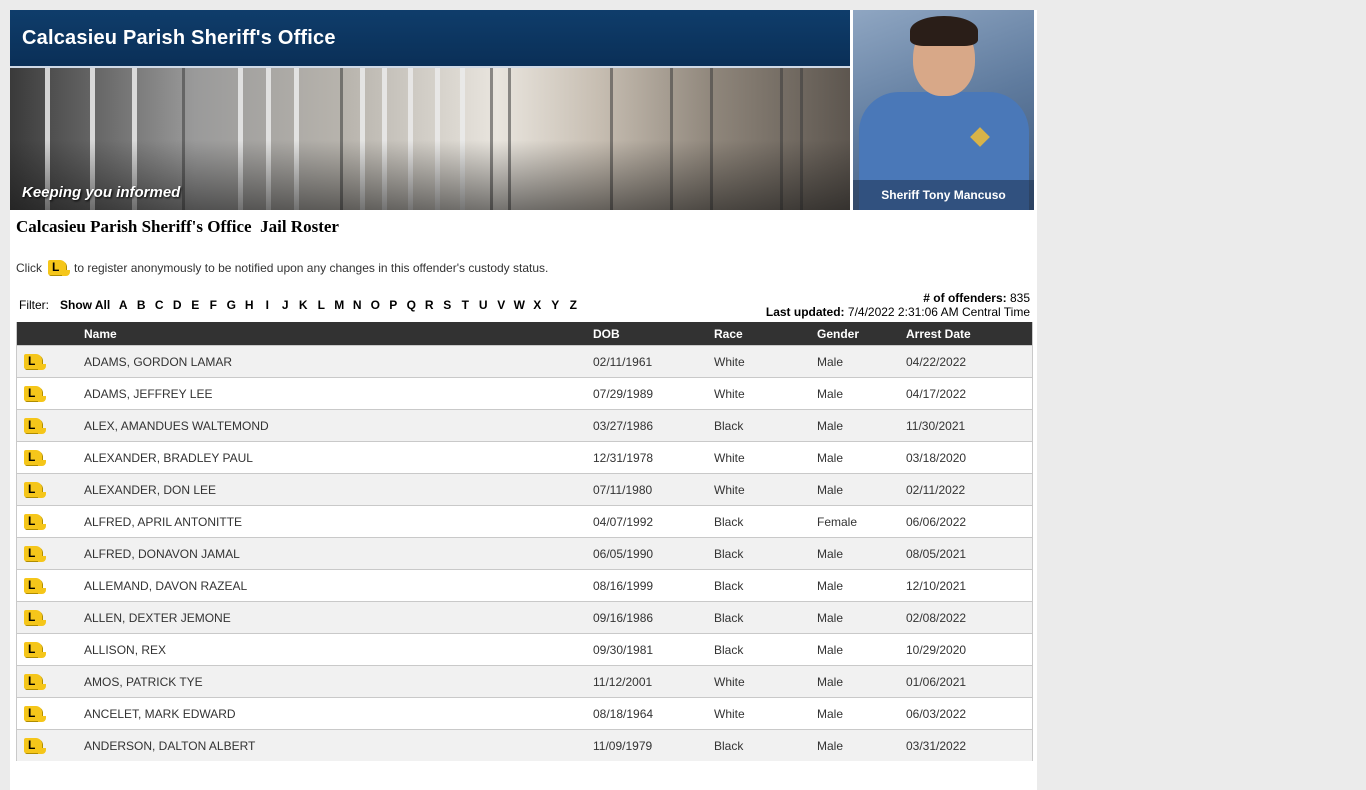  I want to click on filter-letter-p: P, so click(393, 305).